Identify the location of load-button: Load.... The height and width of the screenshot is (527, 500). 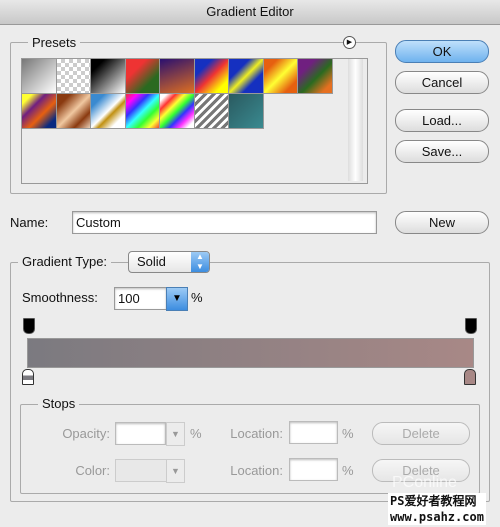
(442, 120).